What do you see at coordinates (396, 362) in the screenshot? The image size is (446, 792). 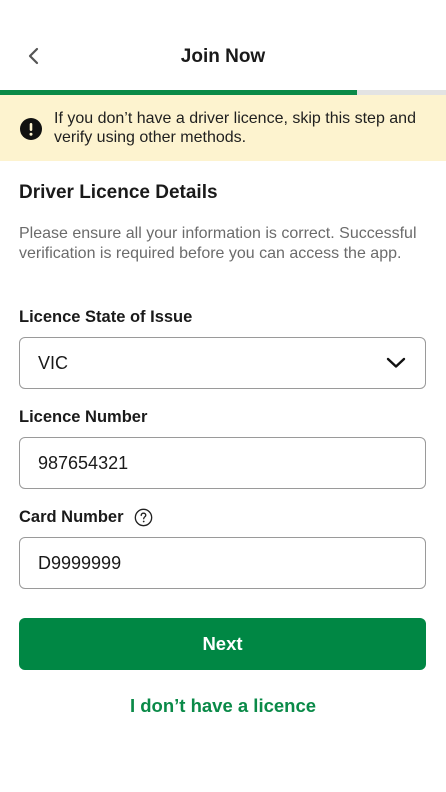 I see `chevron-down-icon` at bounding box center [396, 362].